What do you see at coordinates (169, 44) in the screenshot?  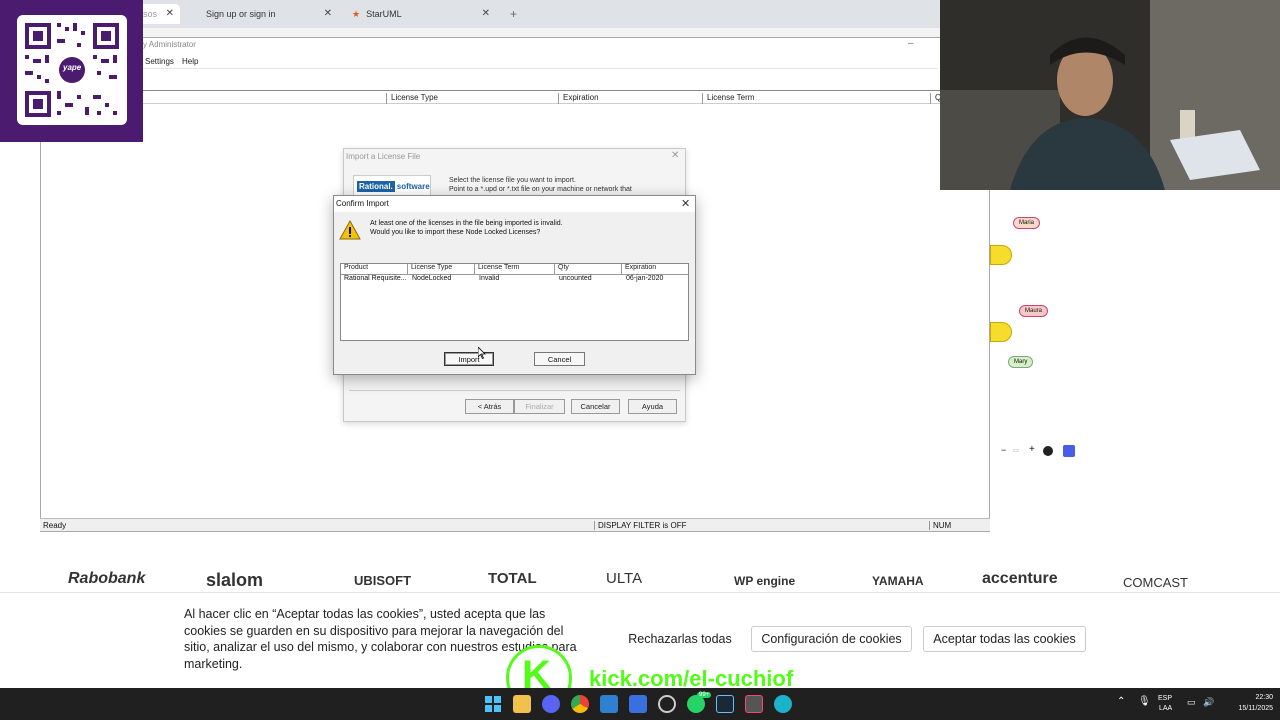 I see `app-title: y Administrator` at bounding box center [169, 44].